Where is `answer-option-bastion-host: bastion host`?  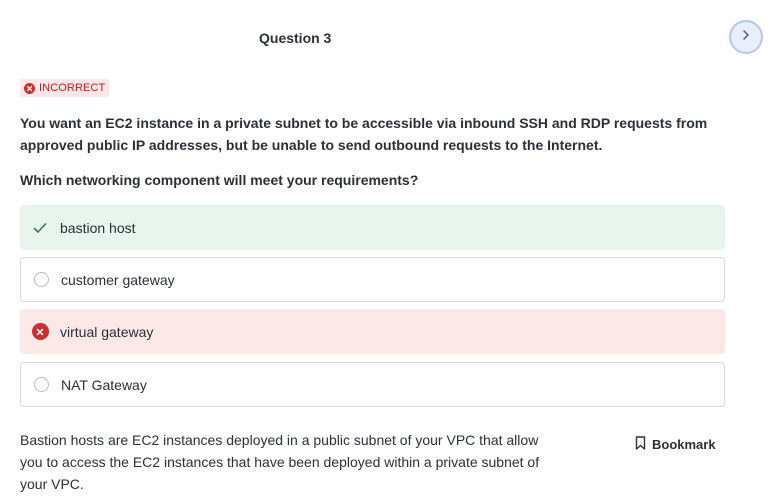 answer-option-bastion-host: bastion host is located at coordinates (372, 227).